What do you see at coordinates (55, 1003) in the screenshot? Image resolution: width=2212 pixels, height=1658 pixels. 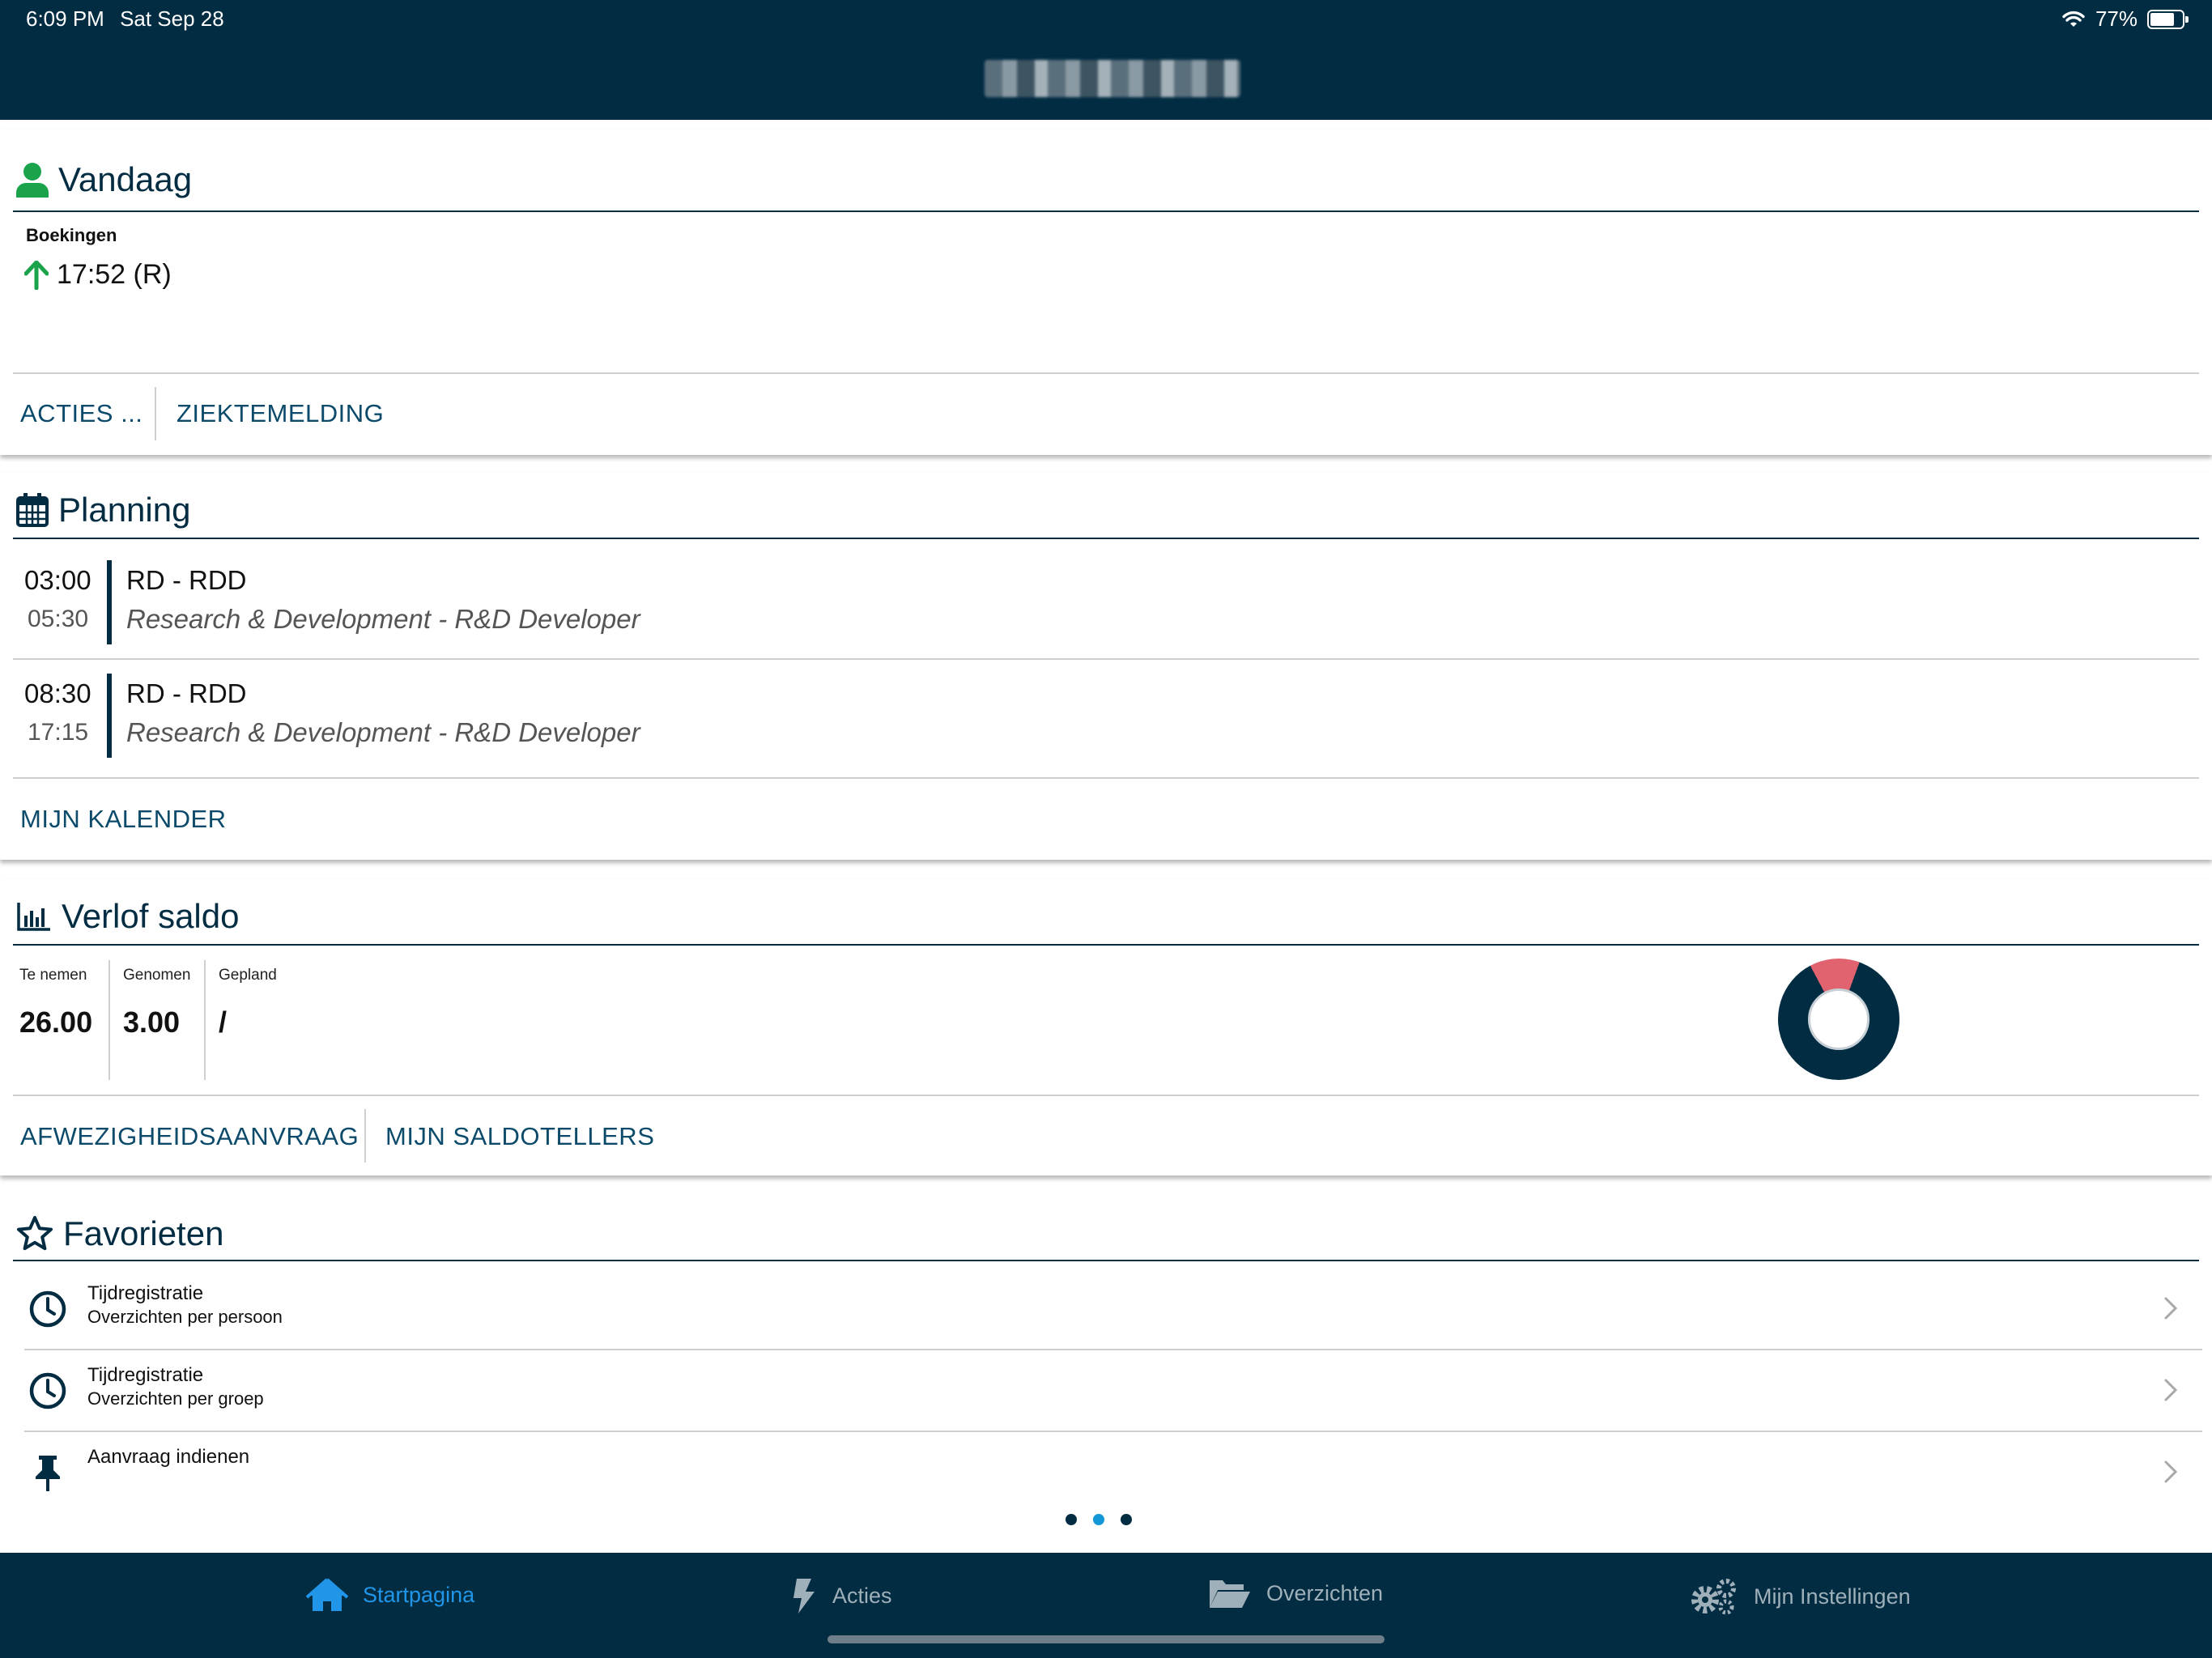 I see `stat-te-nemen: Te nemen 26.00` at bounding box center [55, 1003].